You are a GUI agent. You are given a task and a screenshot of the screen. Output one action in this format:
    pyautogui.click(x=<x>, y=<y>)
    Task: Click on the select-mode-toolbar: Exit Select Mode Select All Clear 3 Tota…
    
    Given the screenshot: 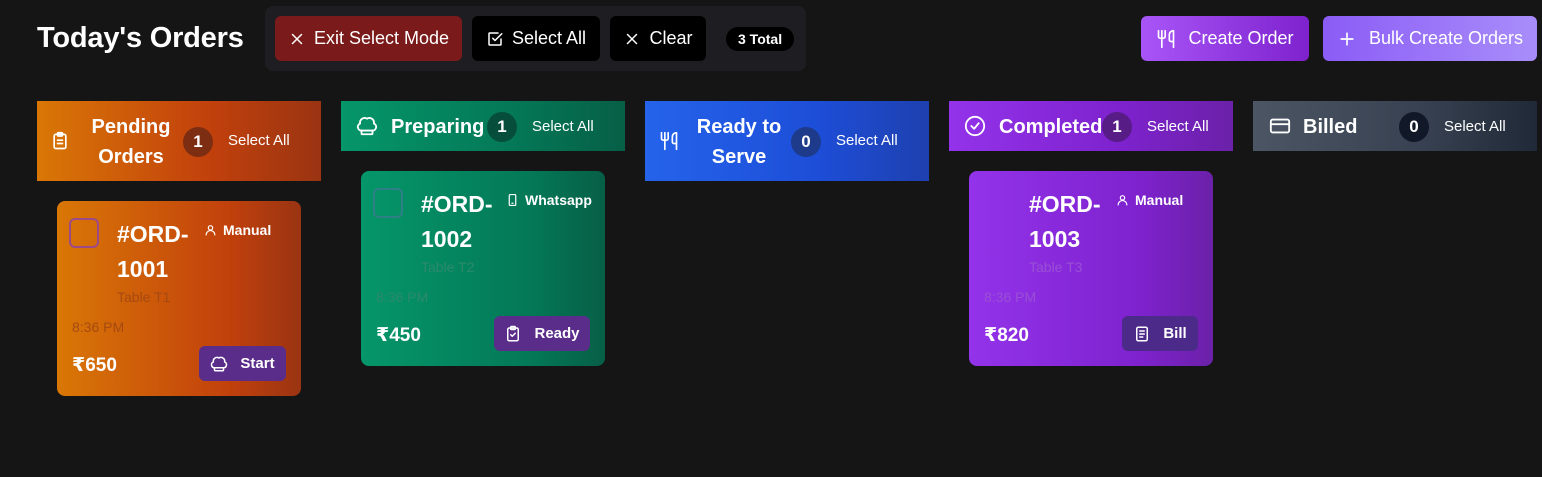 What is the action you would take?
    pyautogui.click(x=535, y=38)
    